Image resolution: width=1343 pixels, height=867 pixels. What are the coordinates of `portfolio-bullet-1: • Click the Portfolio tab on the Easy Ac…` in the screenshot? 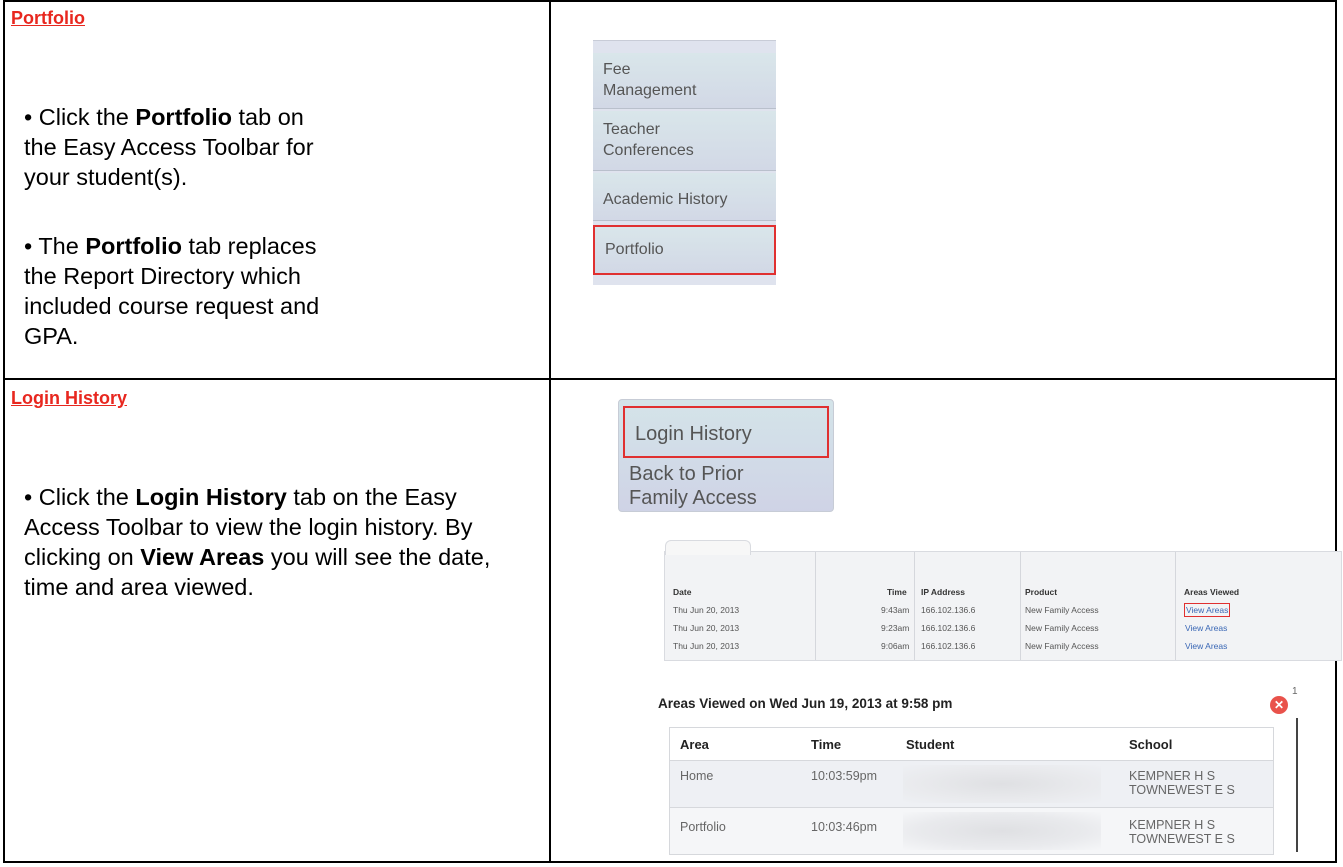 It's located at (174, 147).